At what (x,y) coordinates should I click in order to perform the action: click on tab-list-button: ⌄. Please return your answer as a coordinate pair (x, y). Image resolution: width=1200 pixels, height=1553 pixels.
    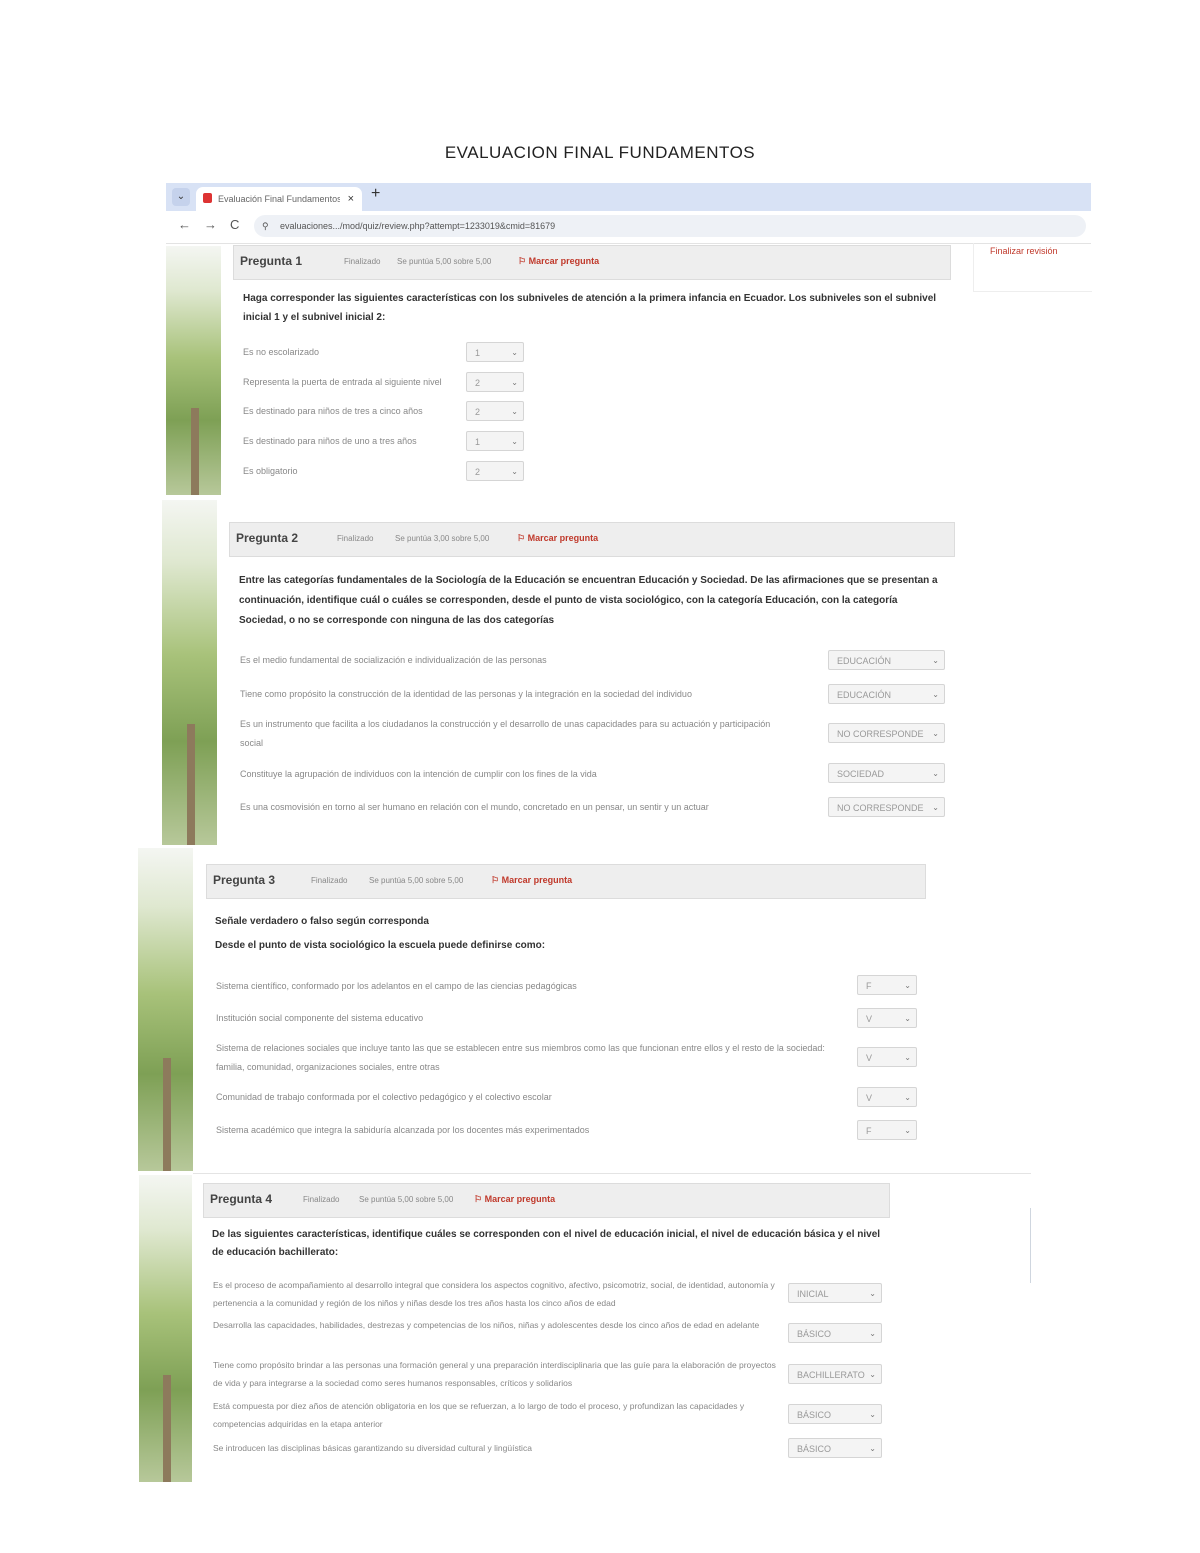
    Looking at the image, I should click on (181, 197).